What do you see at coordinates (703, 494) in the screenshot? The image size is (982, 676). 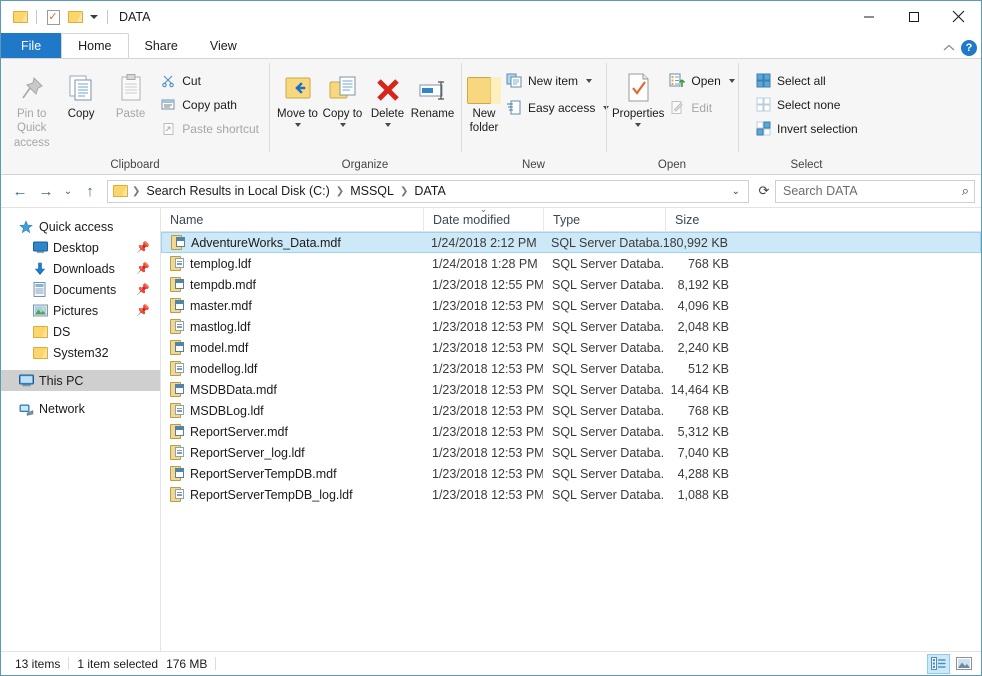 I see `cell-size: 1,088 KB` at bounding box center [703, 494].